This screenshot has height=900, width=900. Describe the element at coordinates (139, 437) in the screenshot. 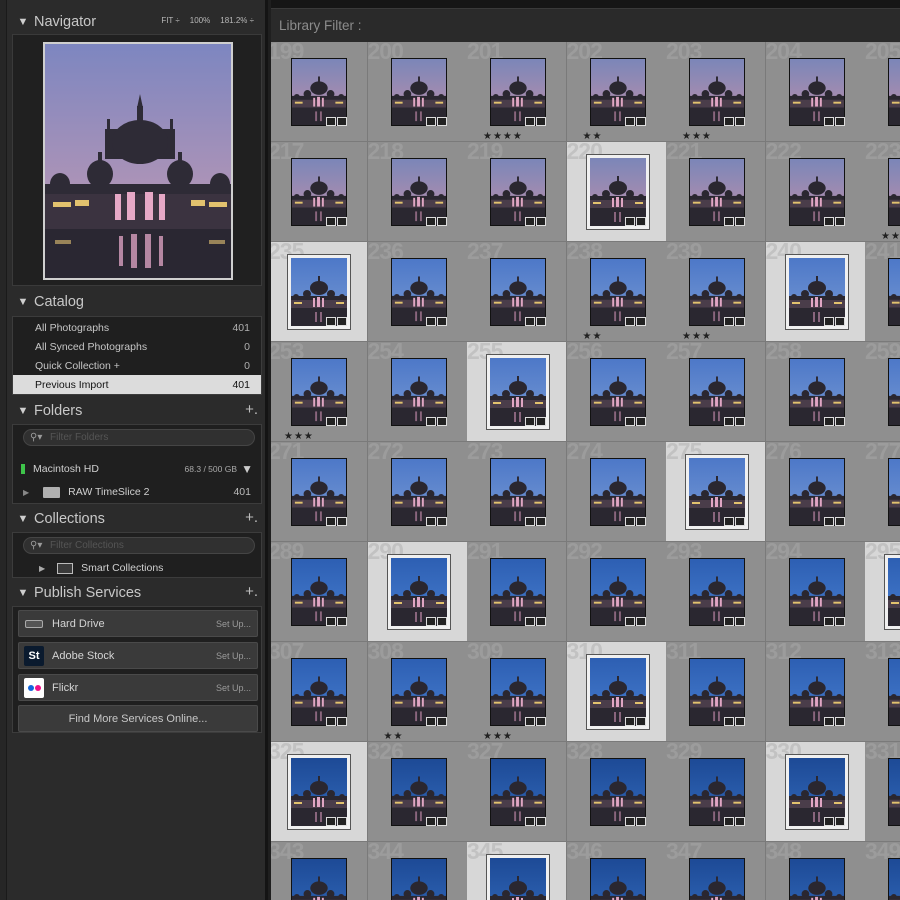

I see `filter-folders-input: ⚲▾ Filter Folders` at that location.